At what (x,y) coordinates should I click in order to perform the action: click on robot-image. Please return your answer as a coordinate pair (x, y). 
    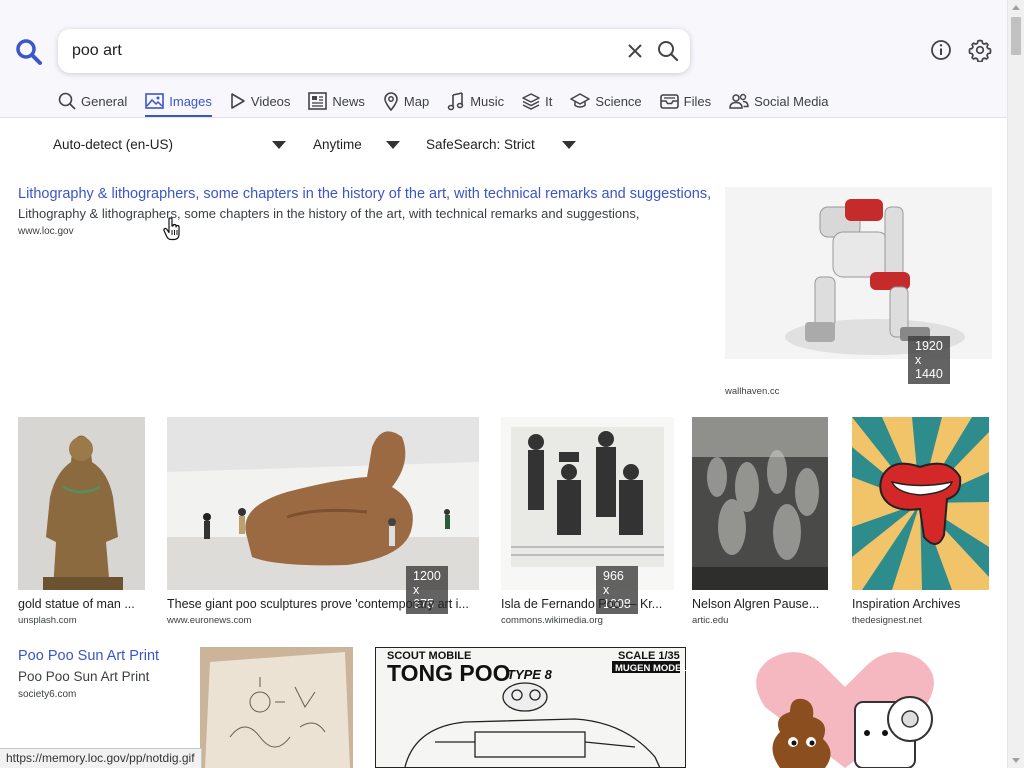
    Looking at the image, I should click on (858, 273).